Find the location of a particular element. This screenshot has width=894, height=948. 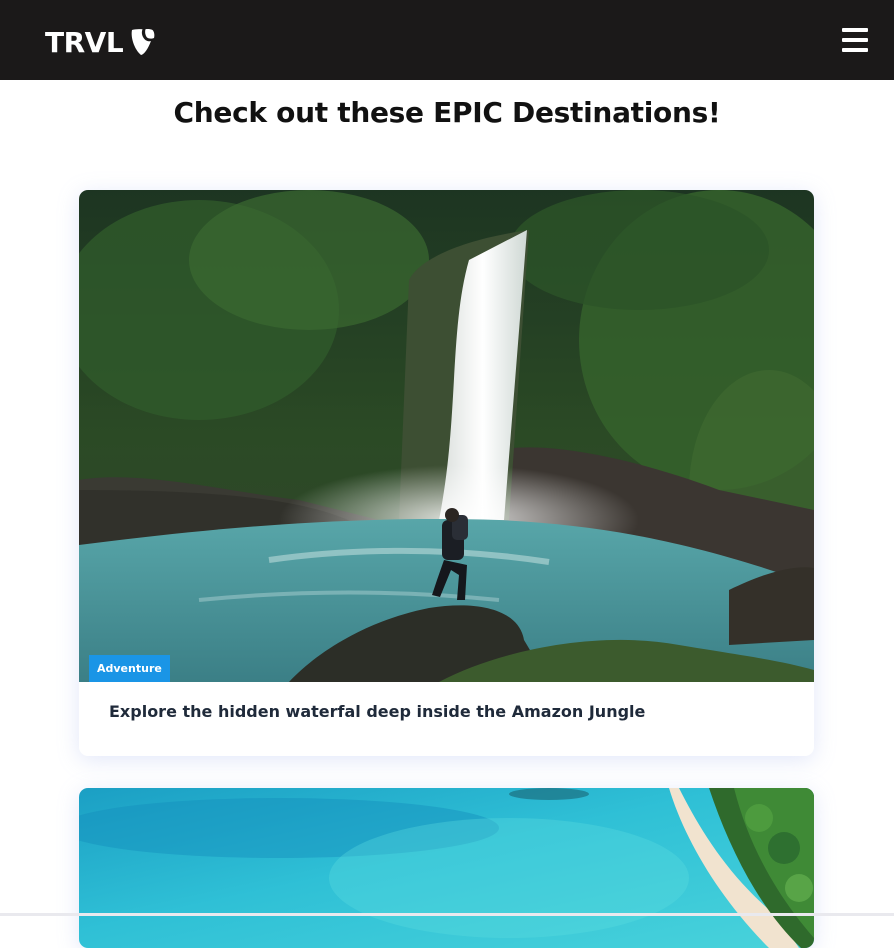

hamburger-menu-icon-bar-bottom is located at coordinates (855, 50).